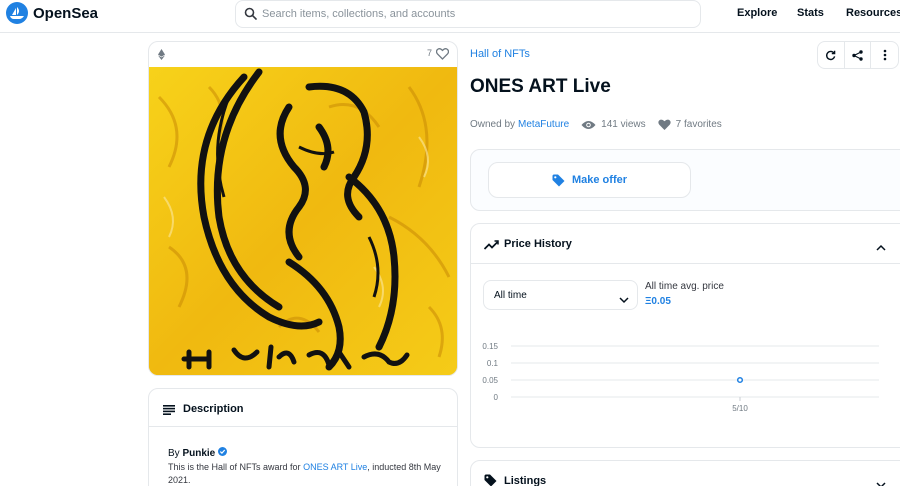  Describe the element at coordinates (658, 301) in the screenshot. I see `avg-price-value: Ξ0.05` at that location.